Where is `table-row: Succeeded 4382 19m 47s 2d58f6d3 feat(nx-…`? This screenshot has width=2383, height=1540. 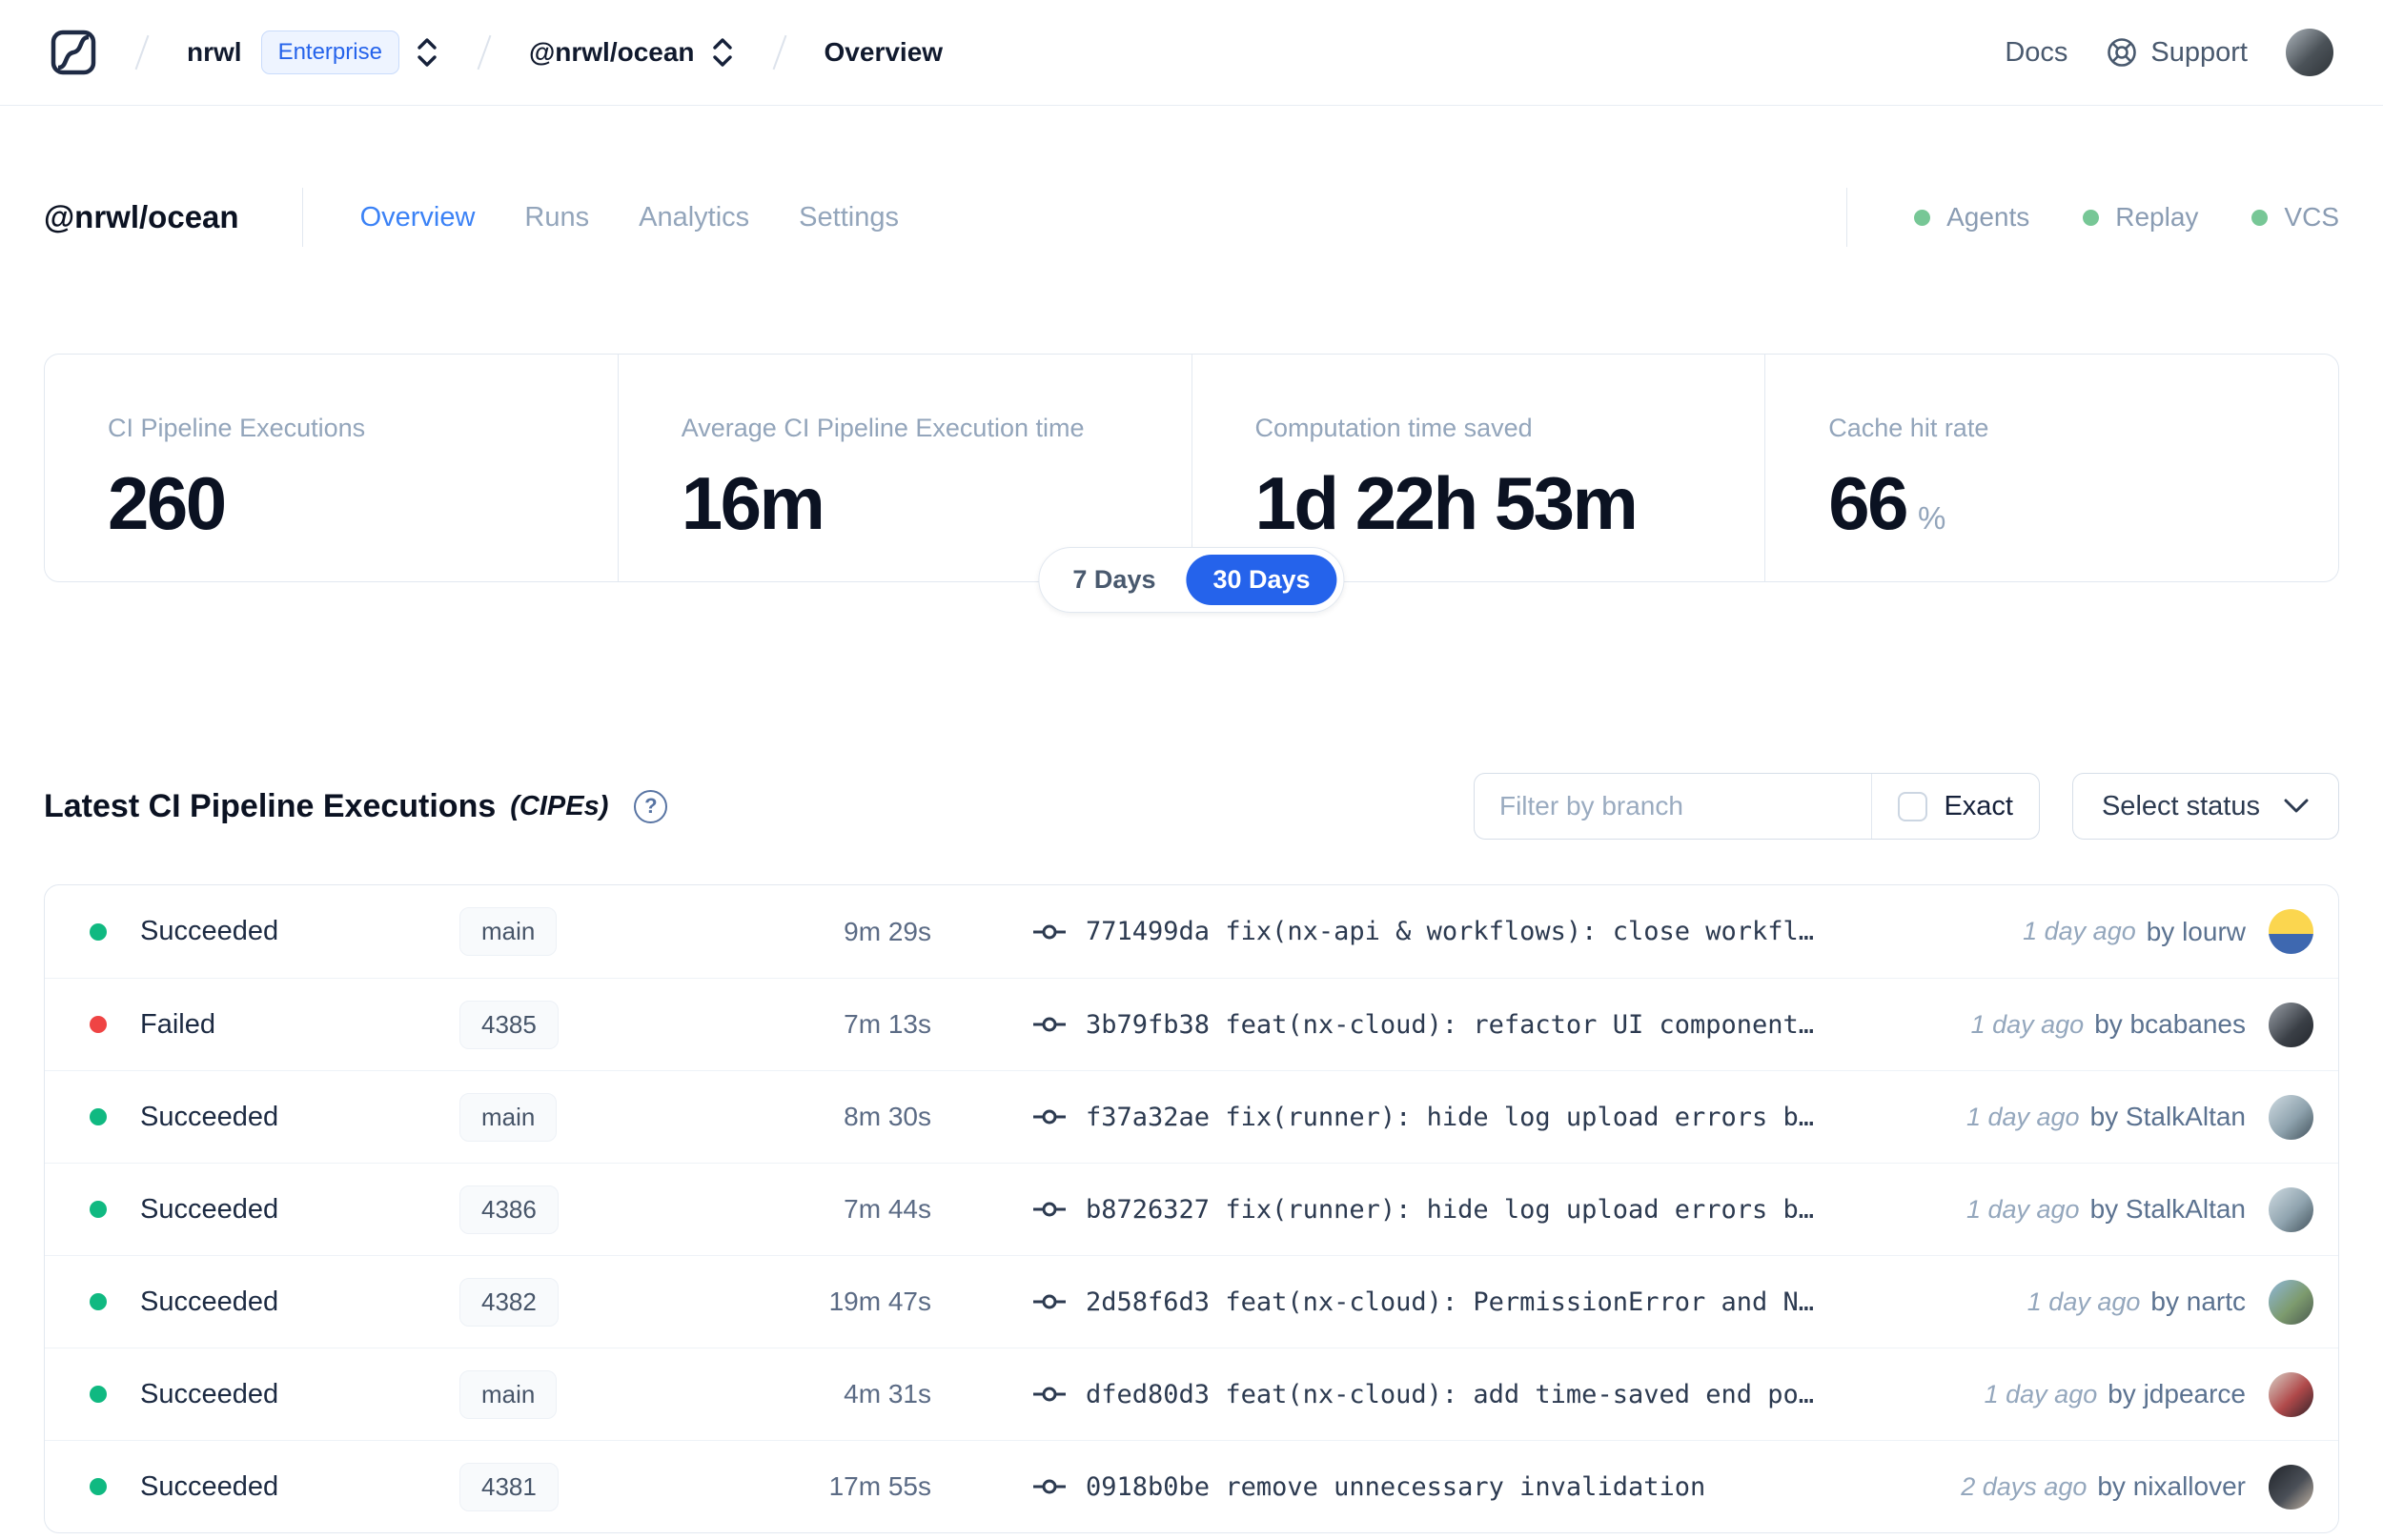
table-row: Succeeded 4382 19m 47s 2d58f6d3 feat(nx-… is located at coordinates (1191, 1301).